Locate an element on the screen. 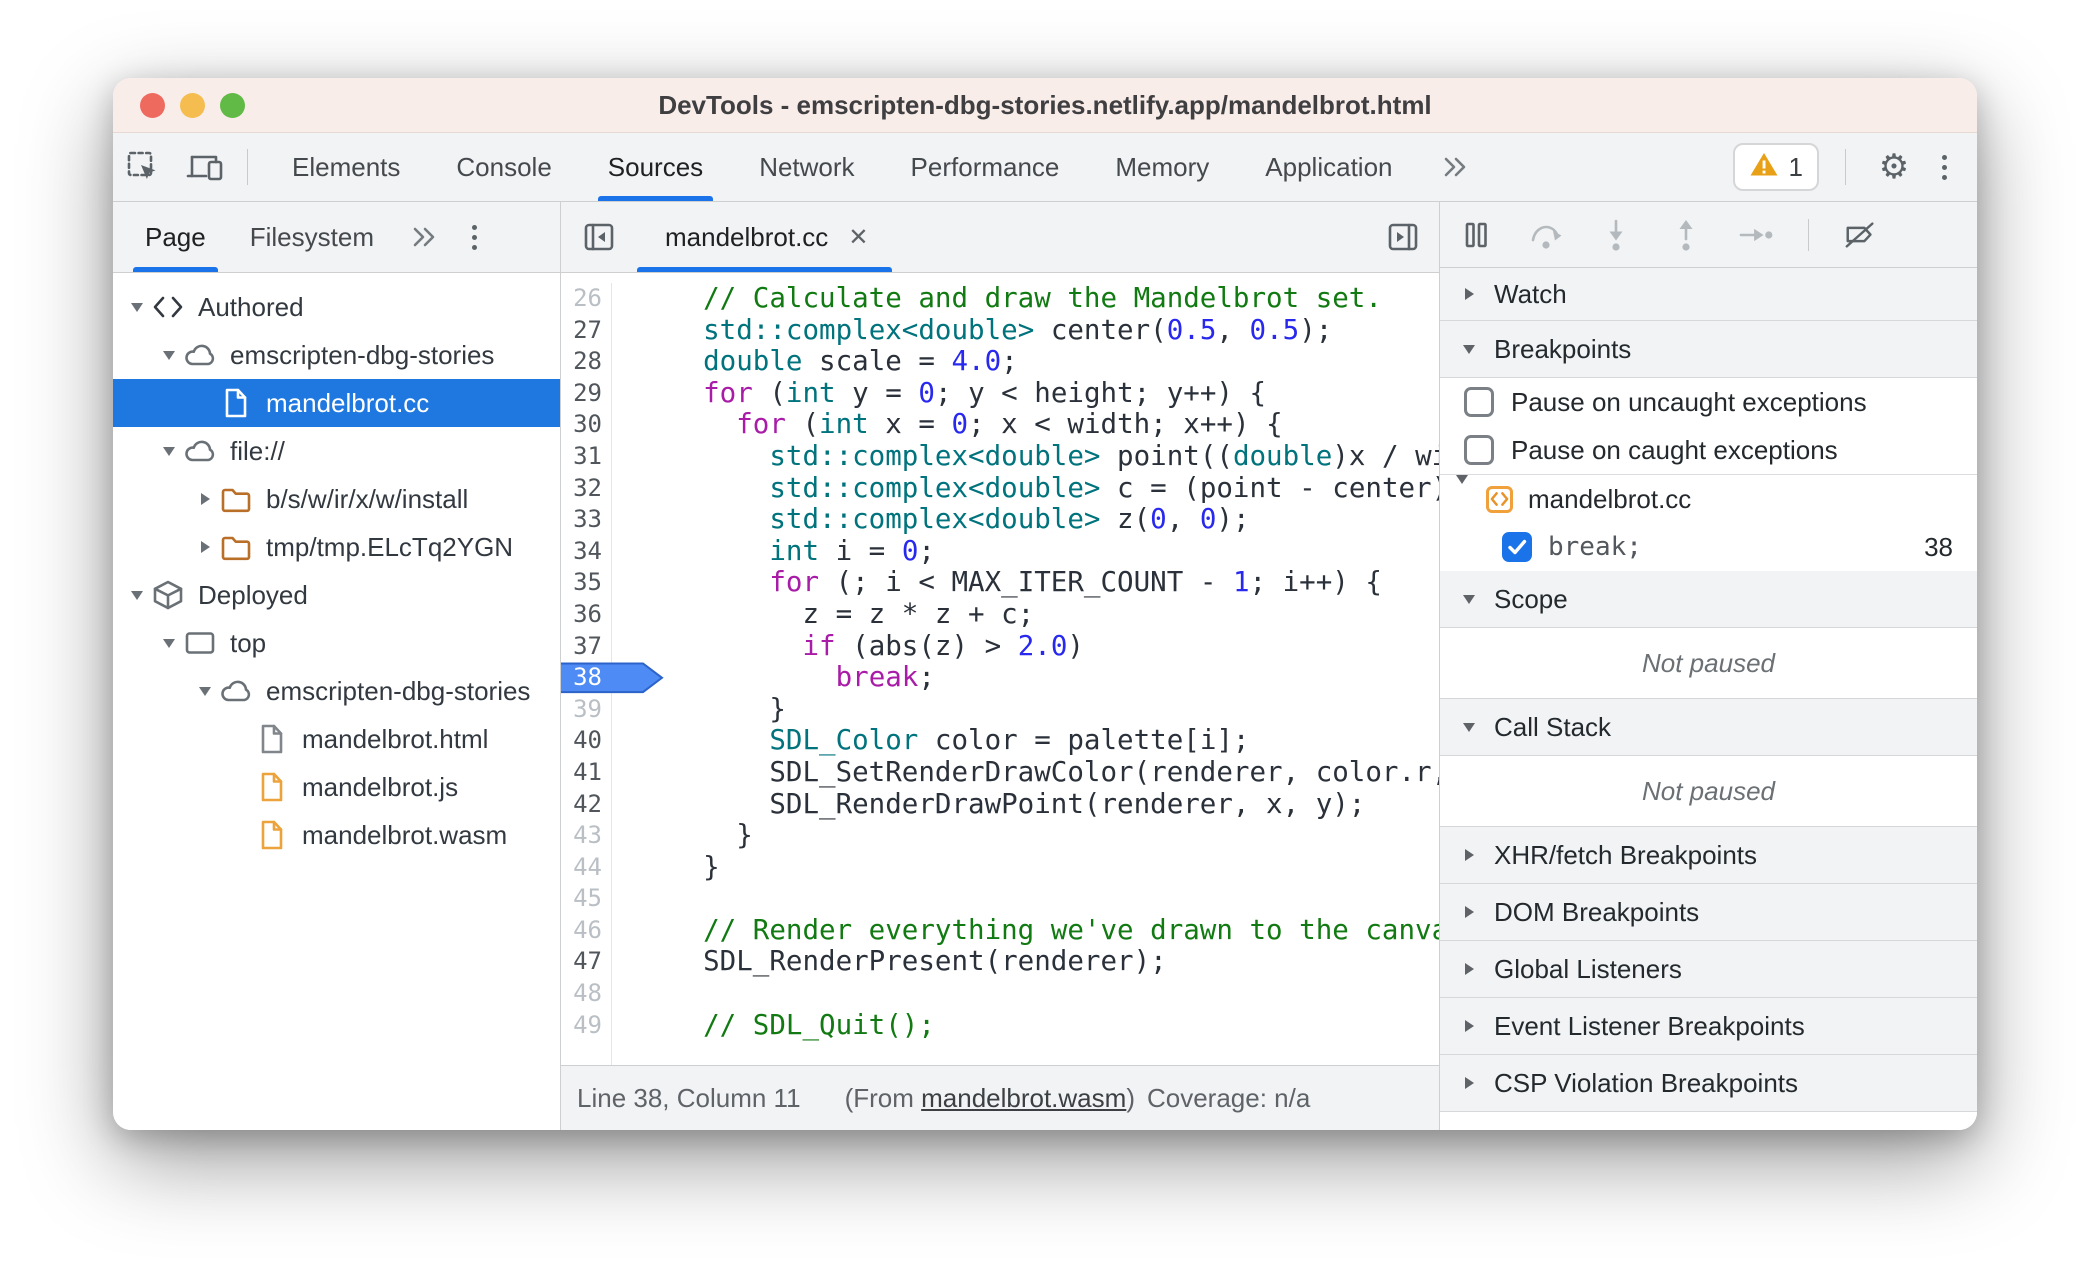 This screenshot has width=2088, height=1278. line-number: 44 is located at coordinates (586, 867).